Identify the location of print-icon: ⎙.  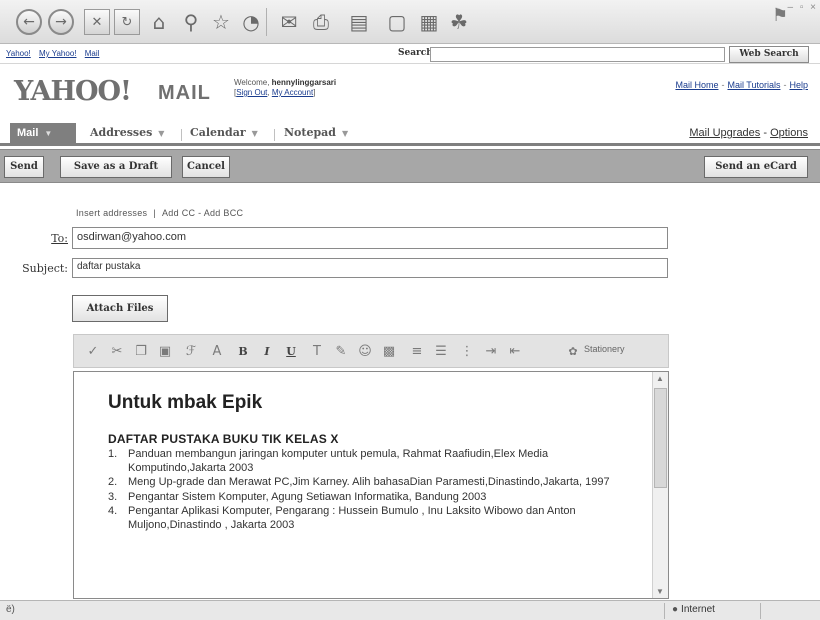
(321, 22).